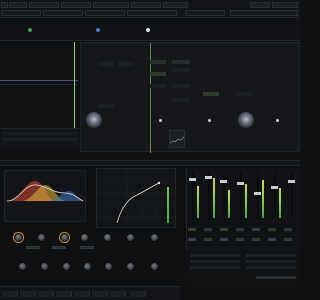  What do you see at coordinates (45, 196) in the screenshot?
I see `eq-panel` at bounding box center [45, 196].